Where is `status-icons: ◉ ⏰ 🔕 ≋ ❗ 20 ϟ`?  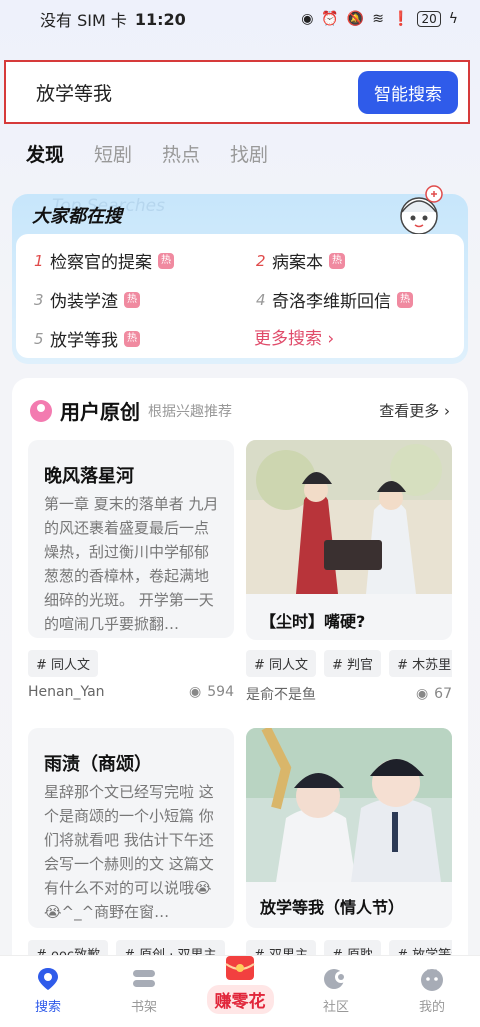 status-icons: ◉ ⏰ 🔕 ≋ ❗ 20 ϟ is located at coordinates (379, 19).